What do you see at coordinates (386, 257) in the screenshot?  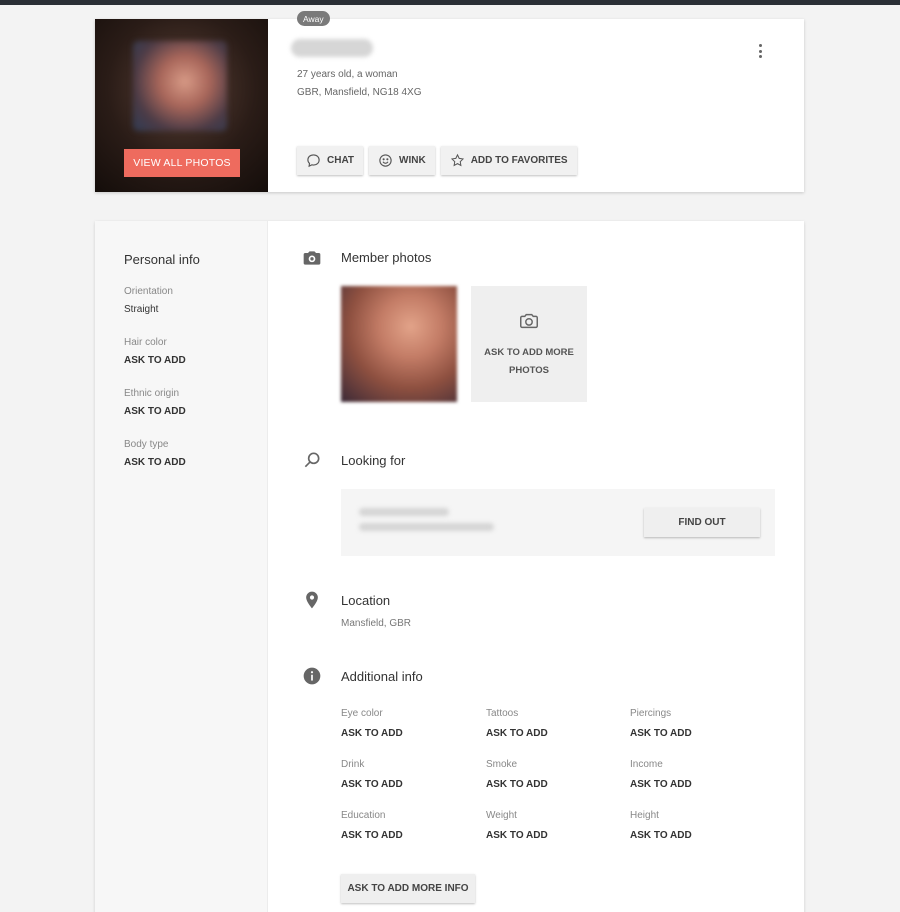 I see `member-photos-title: Member photos` at bounding box center [386, 257].